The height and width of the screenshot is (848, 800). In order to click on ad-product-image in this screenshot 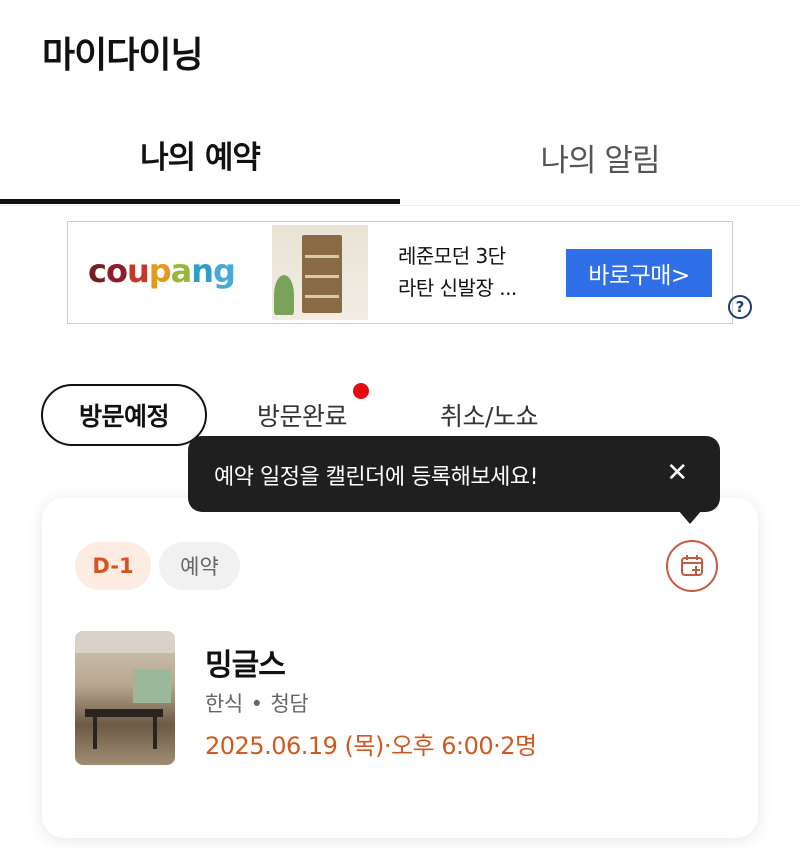, I will do `click(320, 272)`.